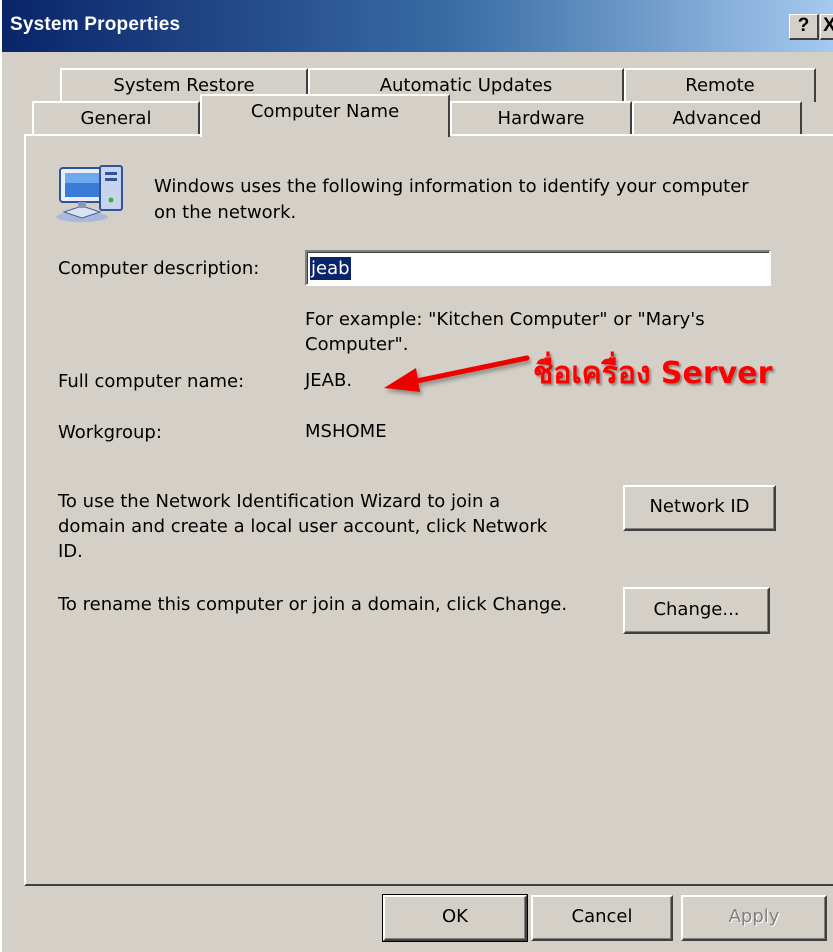  I want to click on workgroup-label: Workgroup:, so click(110, 432).